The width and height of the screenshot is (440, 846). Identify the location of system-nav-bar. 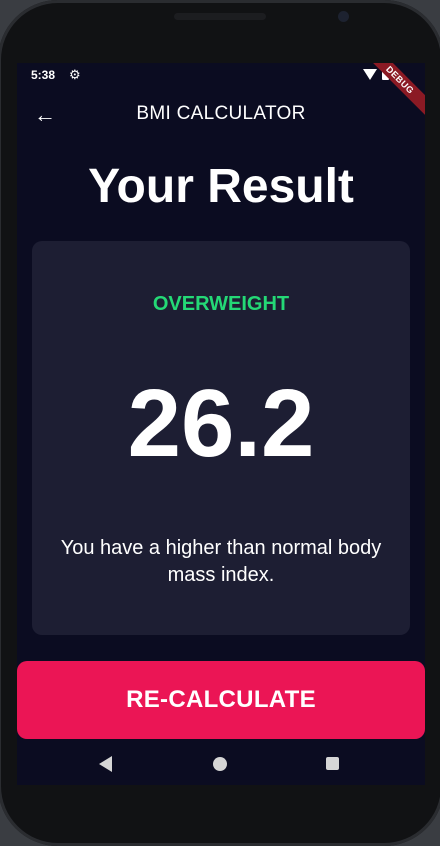
(221, 762).